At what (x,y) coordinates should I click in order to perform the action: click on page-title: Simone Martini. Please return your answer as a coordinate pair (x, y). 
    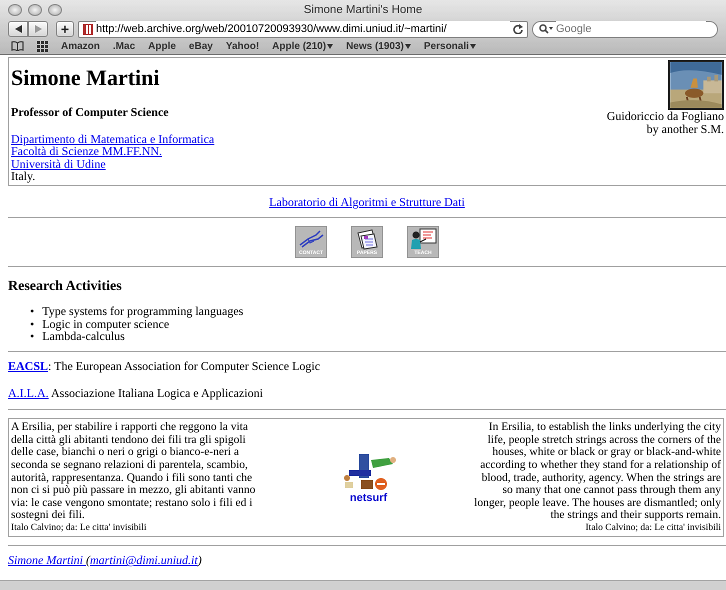
    Looking at the image, I should click on (85, 78).